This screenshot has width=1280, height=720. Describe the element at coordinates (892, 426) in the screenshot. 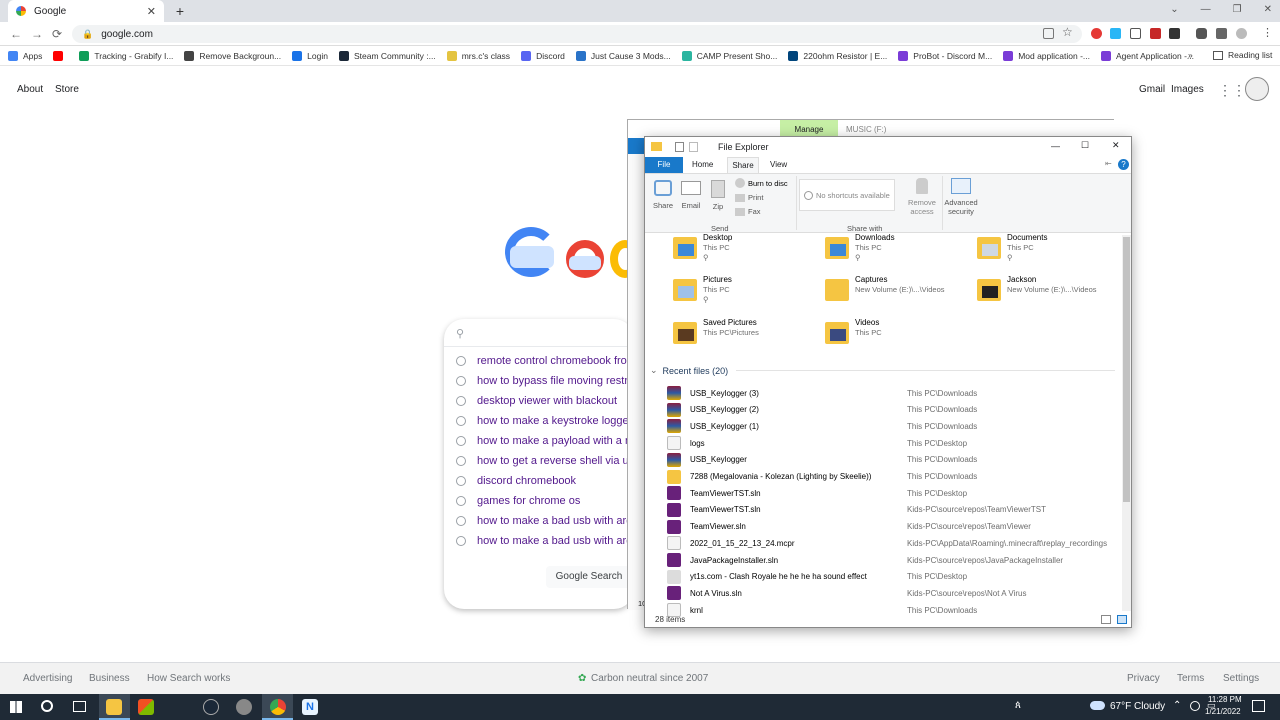

I see `recent-file-row: USB_Keylogger (1) This PC\Downloads` at that location.